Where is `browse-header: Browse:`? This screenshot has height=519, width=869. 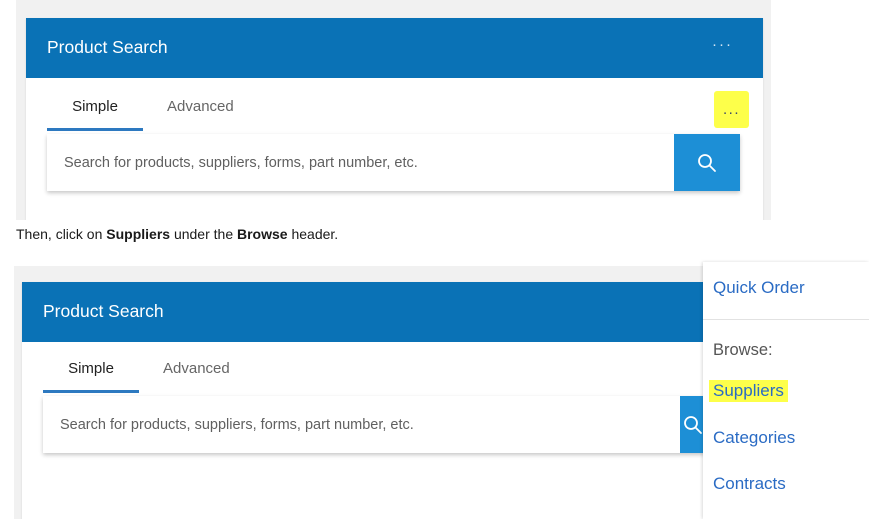
browse-header: Browse: is located at coordinates (743, 350).